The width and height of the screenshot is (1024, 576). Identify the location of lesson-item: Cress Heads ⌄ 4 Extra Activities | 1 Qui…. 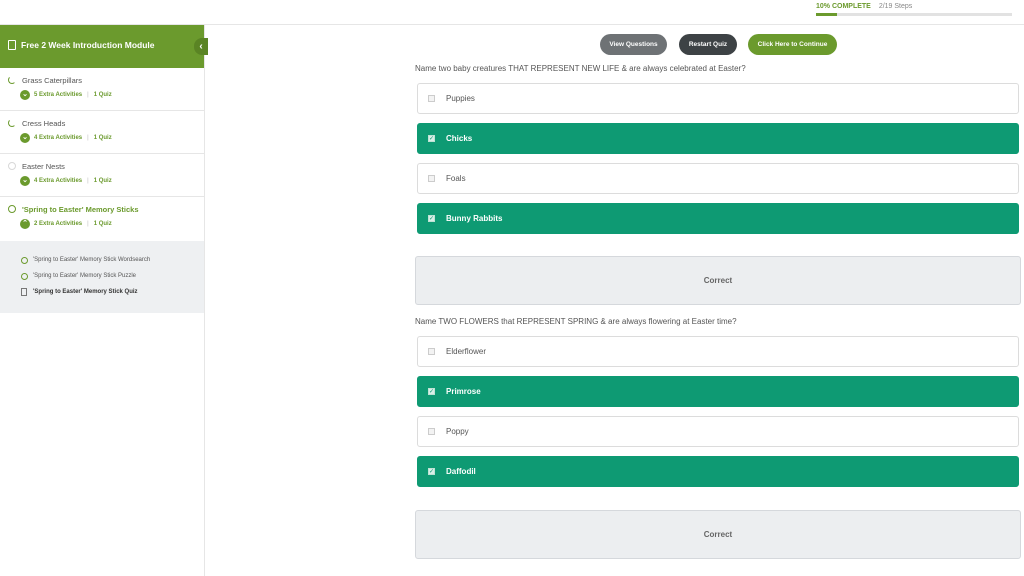
(102, 132).